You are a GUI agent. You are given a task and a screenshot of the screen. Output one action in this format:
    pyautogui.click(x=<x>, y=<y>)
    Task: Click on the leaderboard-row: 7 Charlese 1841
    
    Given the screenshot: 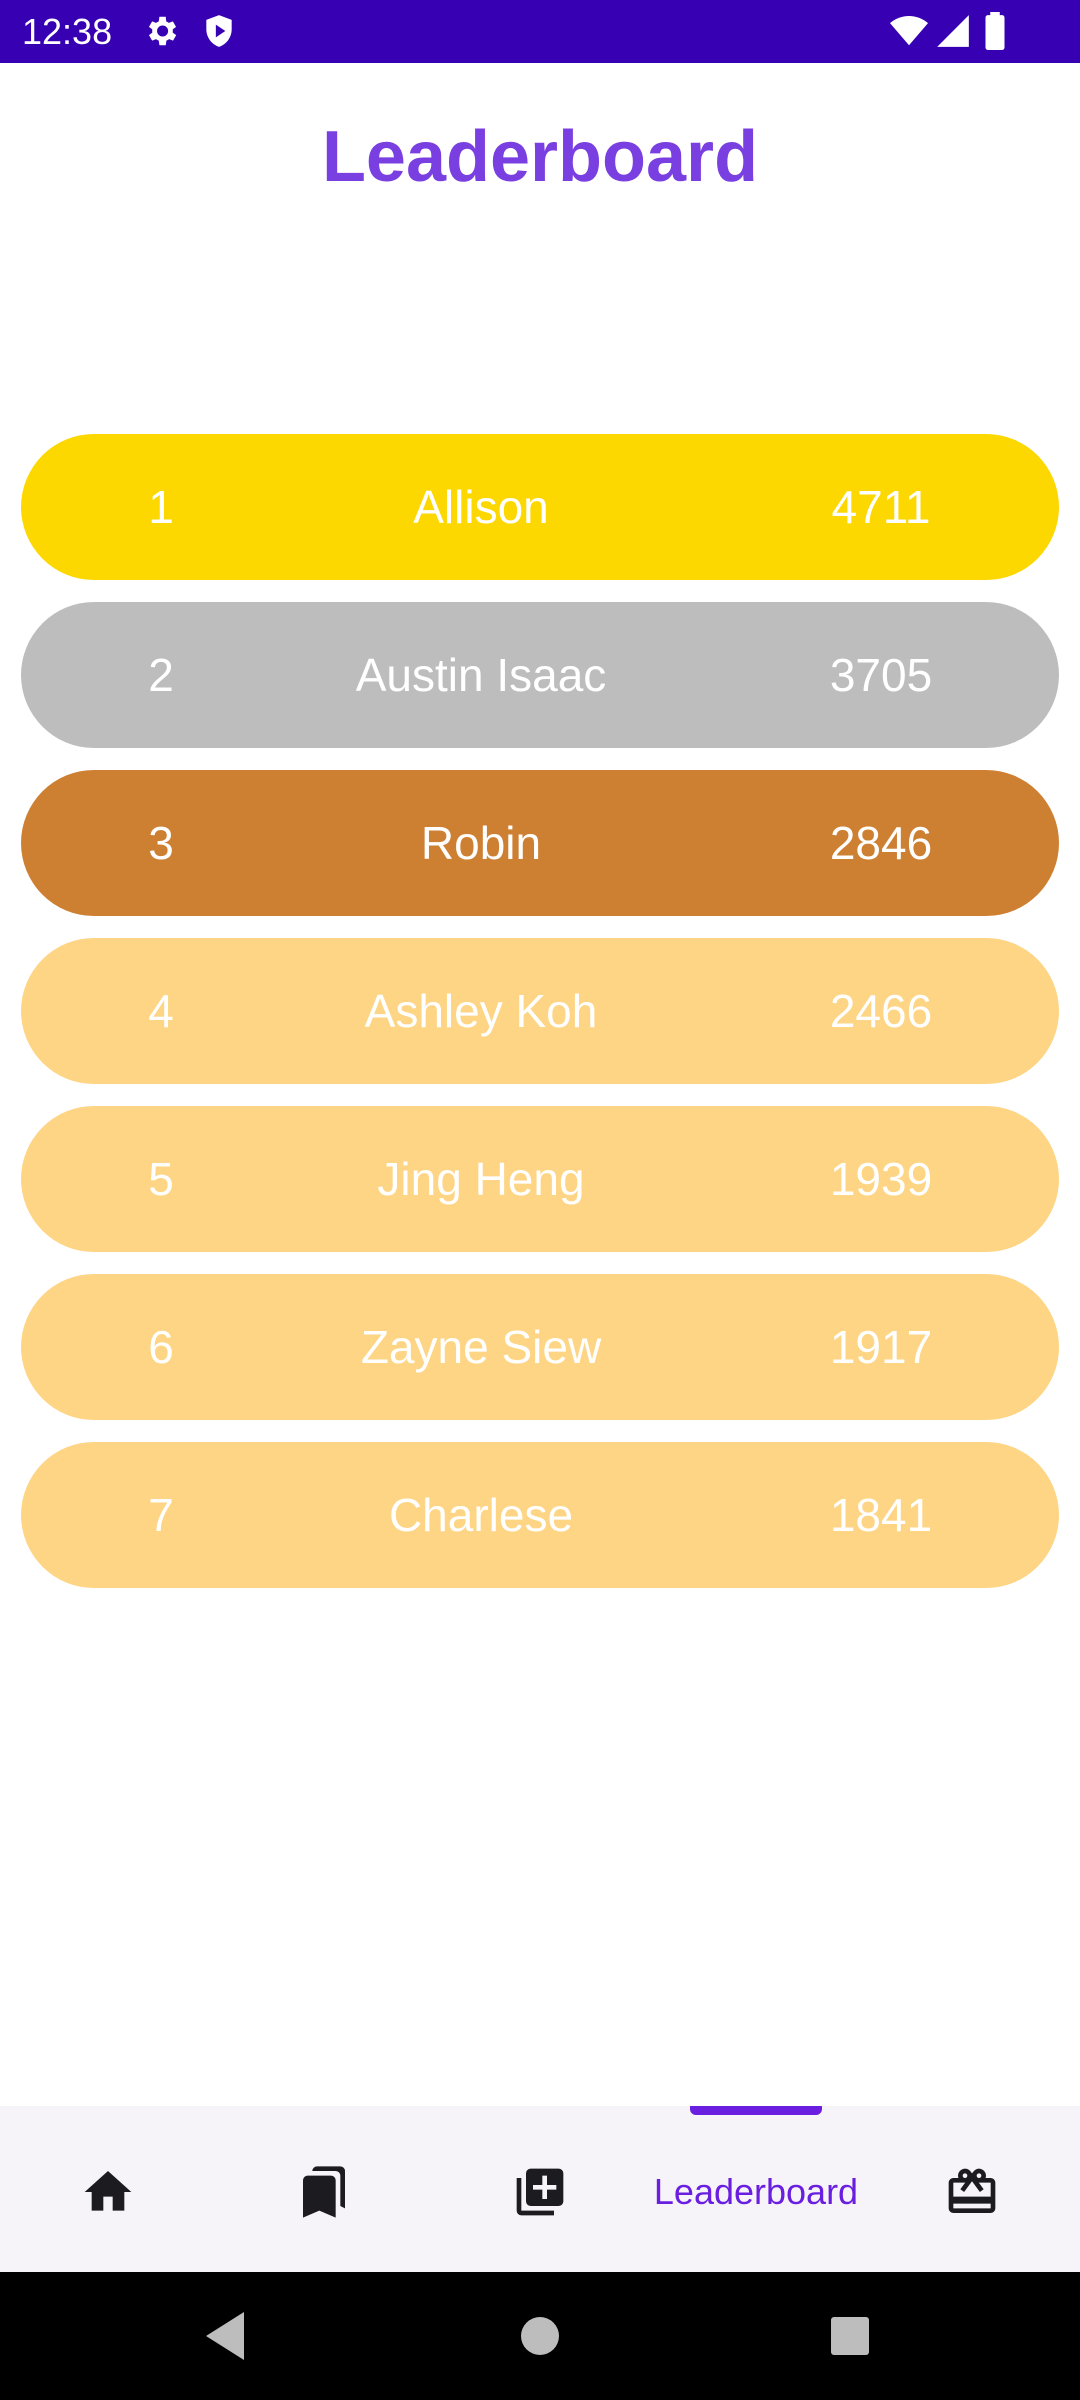 What is the action you would take?
    pyautogui.click(x=540, y=1515)
    